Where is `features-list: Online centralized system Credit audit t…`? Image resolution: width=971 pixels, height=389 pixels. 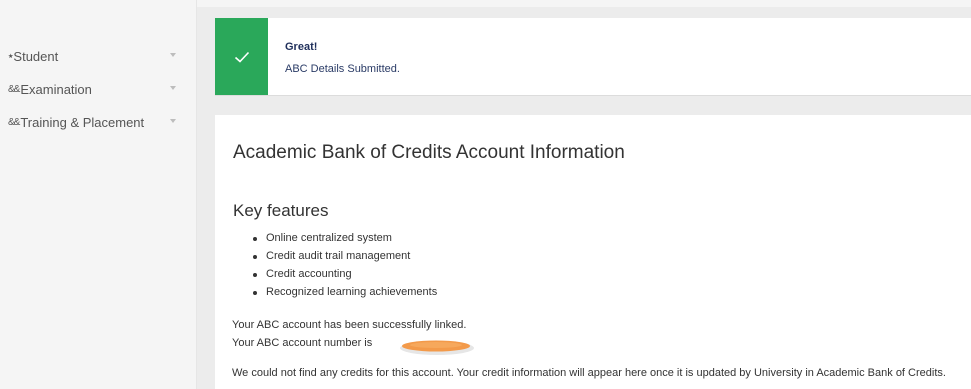 features-list: Online centralized system Credit audit t… is located at coordinates (343, 265).